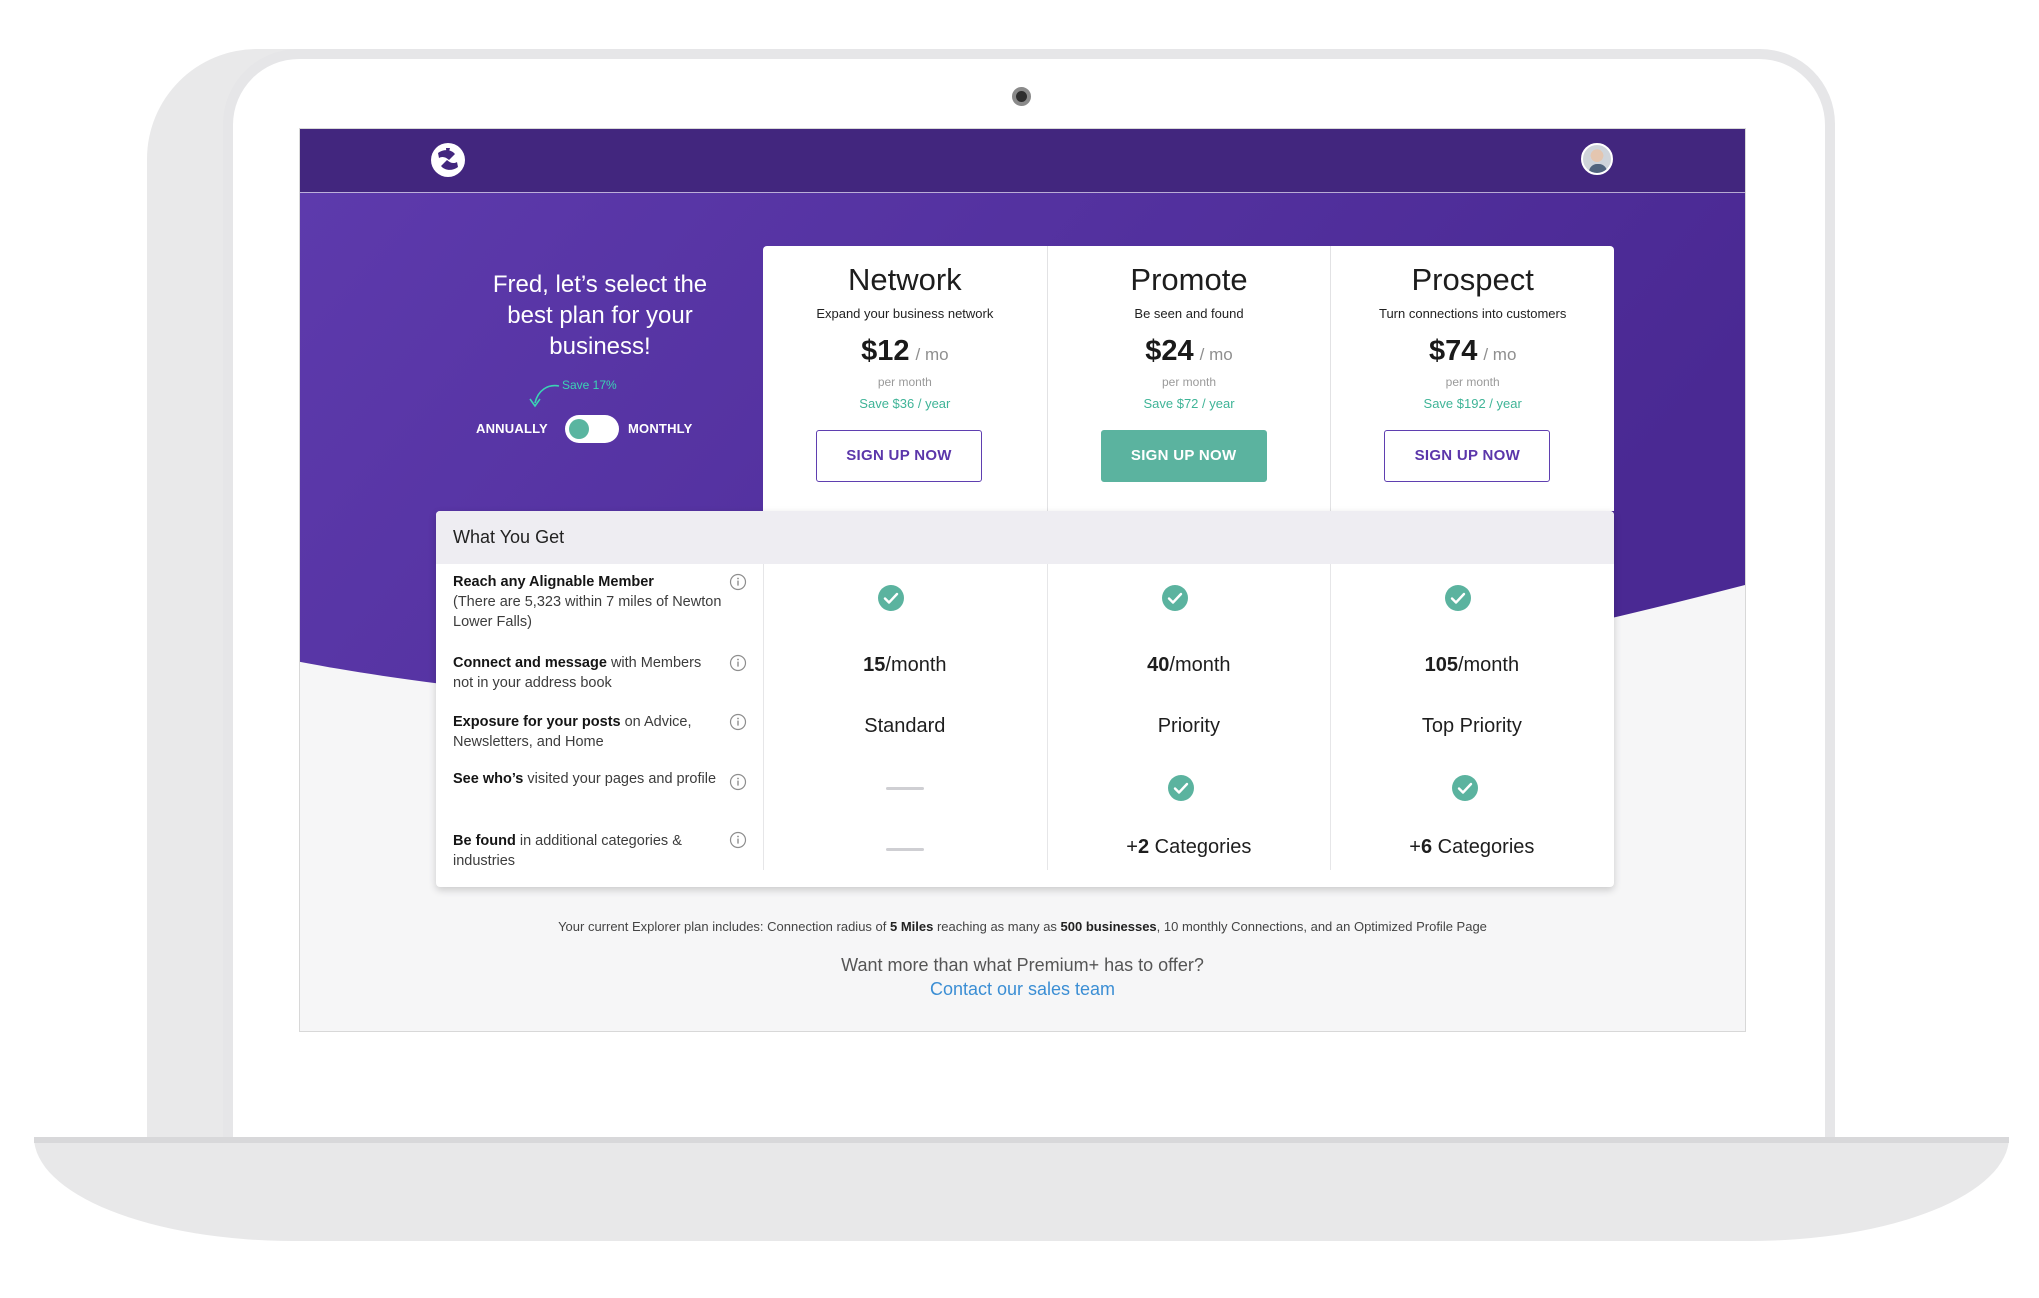 This screenshot has width=2039, height=1298. I want to click on contact-sales-link: Contact our sales team, so click(1022, 989).